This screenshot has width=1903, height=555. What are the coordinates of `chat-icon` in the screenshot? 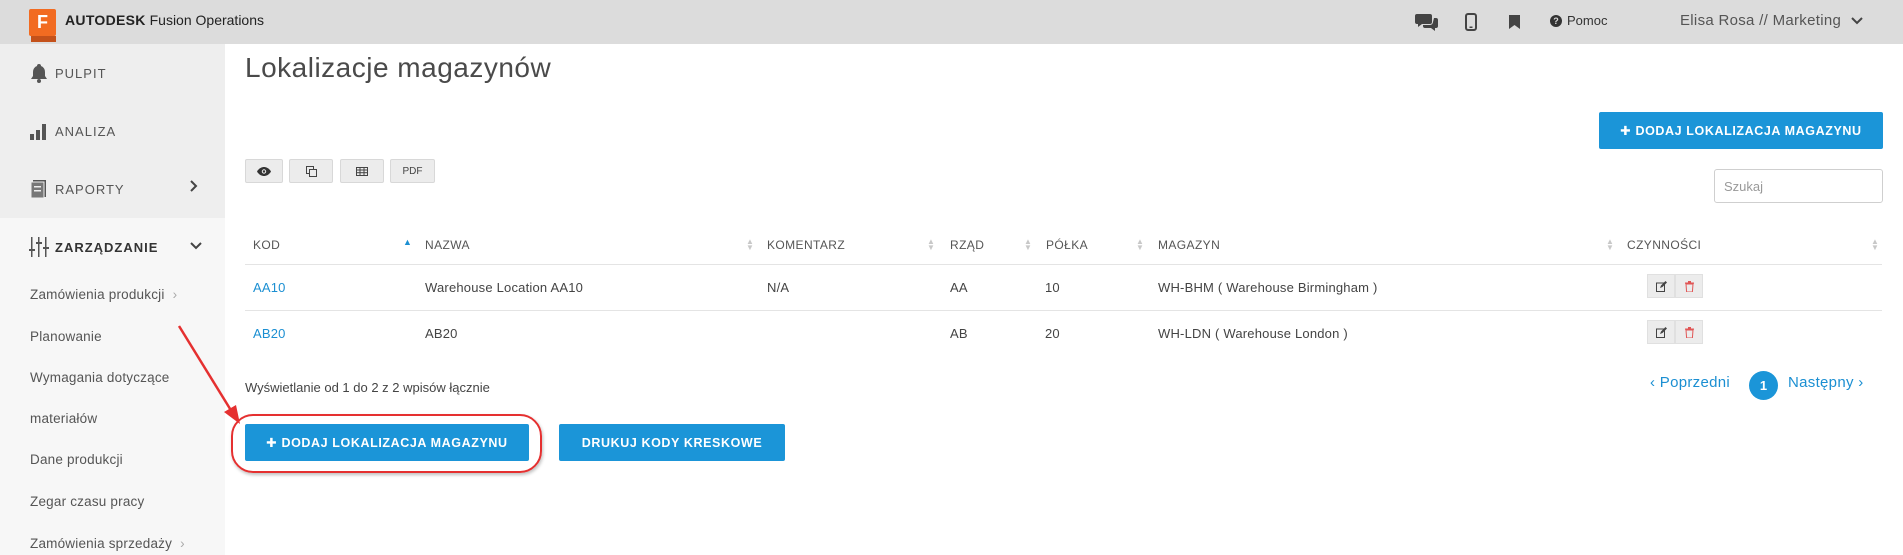 It's located at (1427, 22).